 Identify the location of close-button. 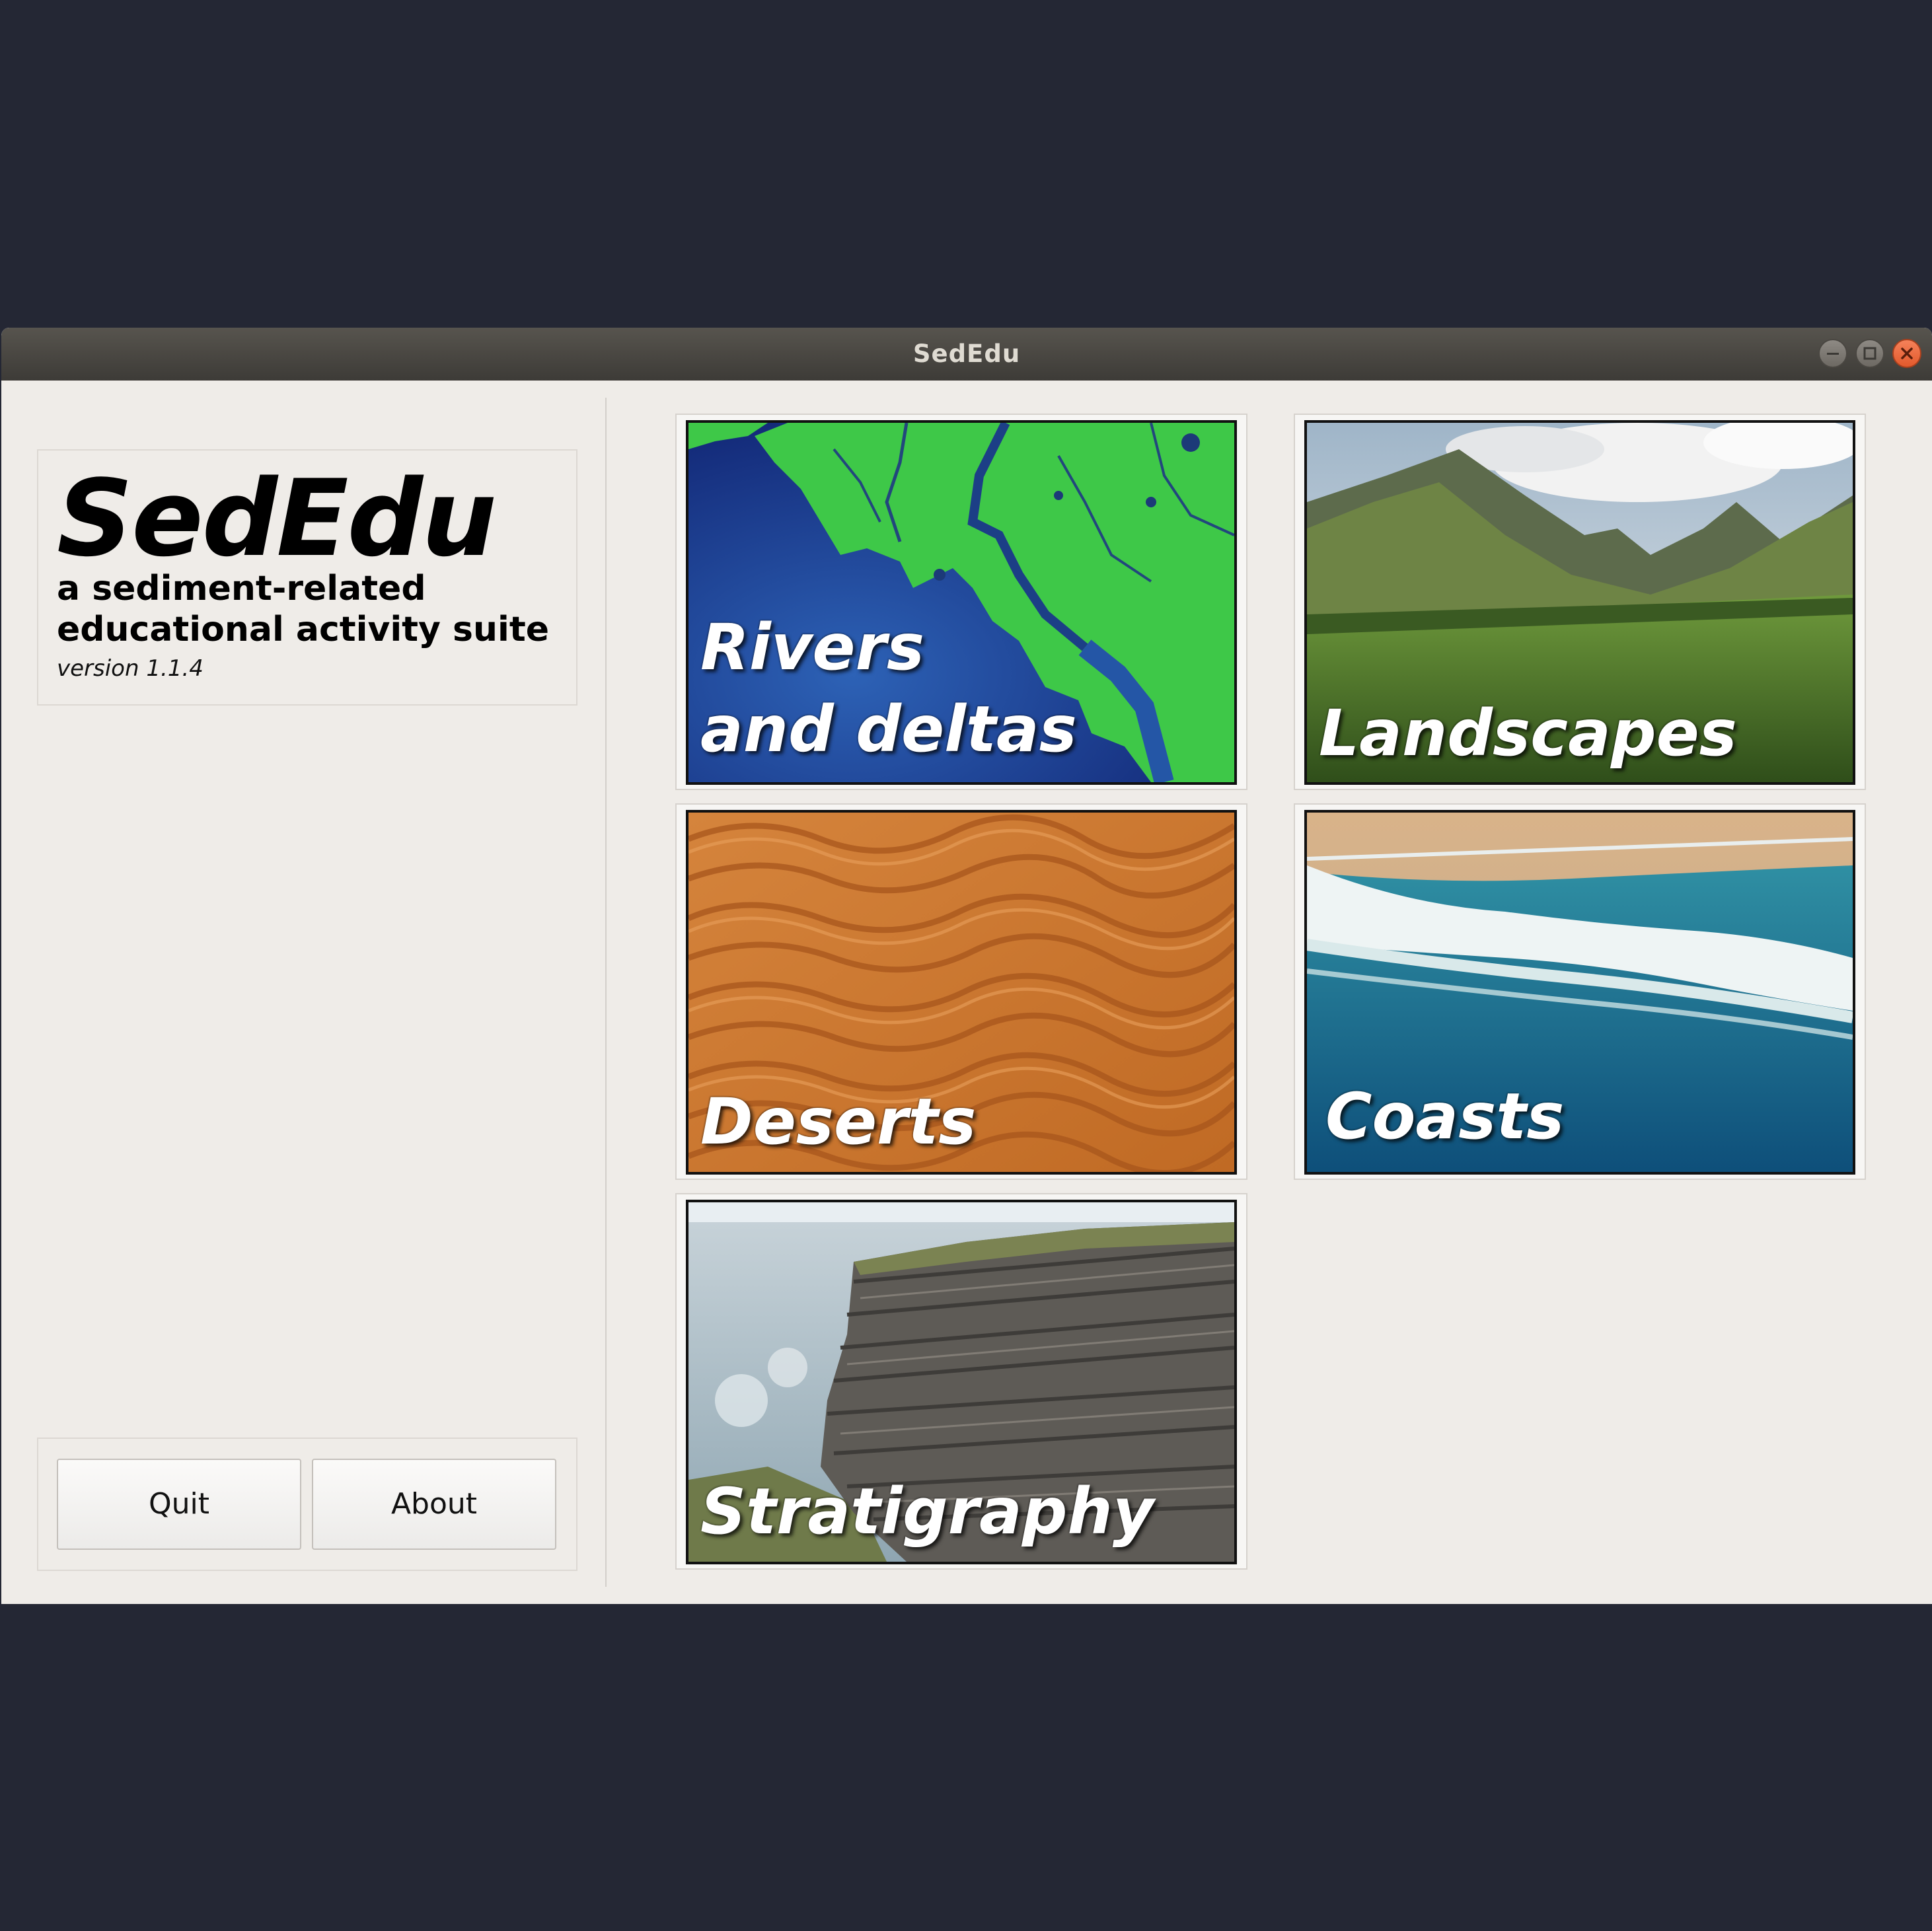
(1906, 354).